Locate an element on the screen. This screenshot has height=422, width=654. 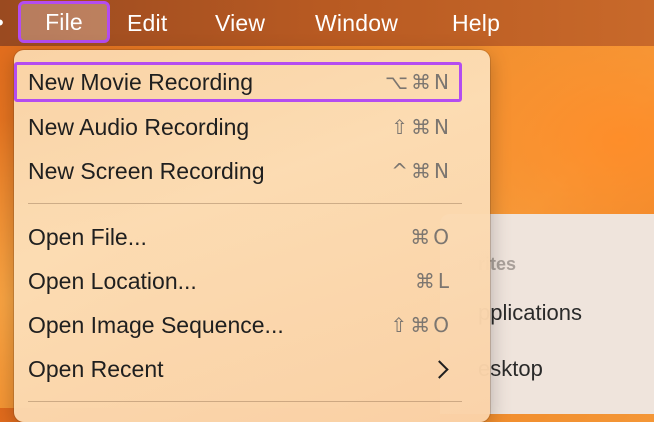
chevron-right-icon is located at coordinates (439, 369).